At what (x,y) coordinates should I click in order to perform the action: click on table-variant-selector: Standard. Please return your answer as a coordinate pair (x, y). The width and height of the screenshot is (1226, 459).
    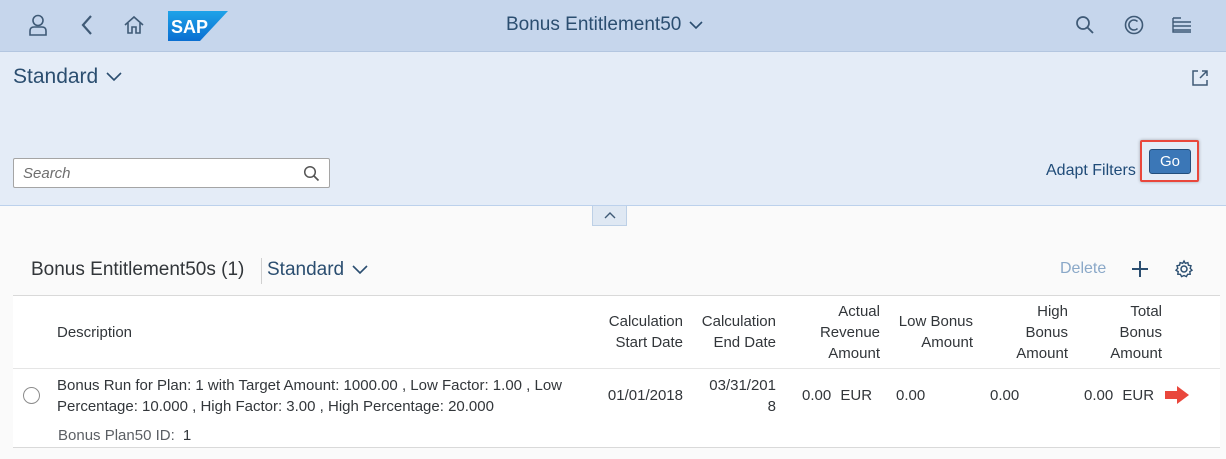
    Looking at the image, I should click on (317, 270).